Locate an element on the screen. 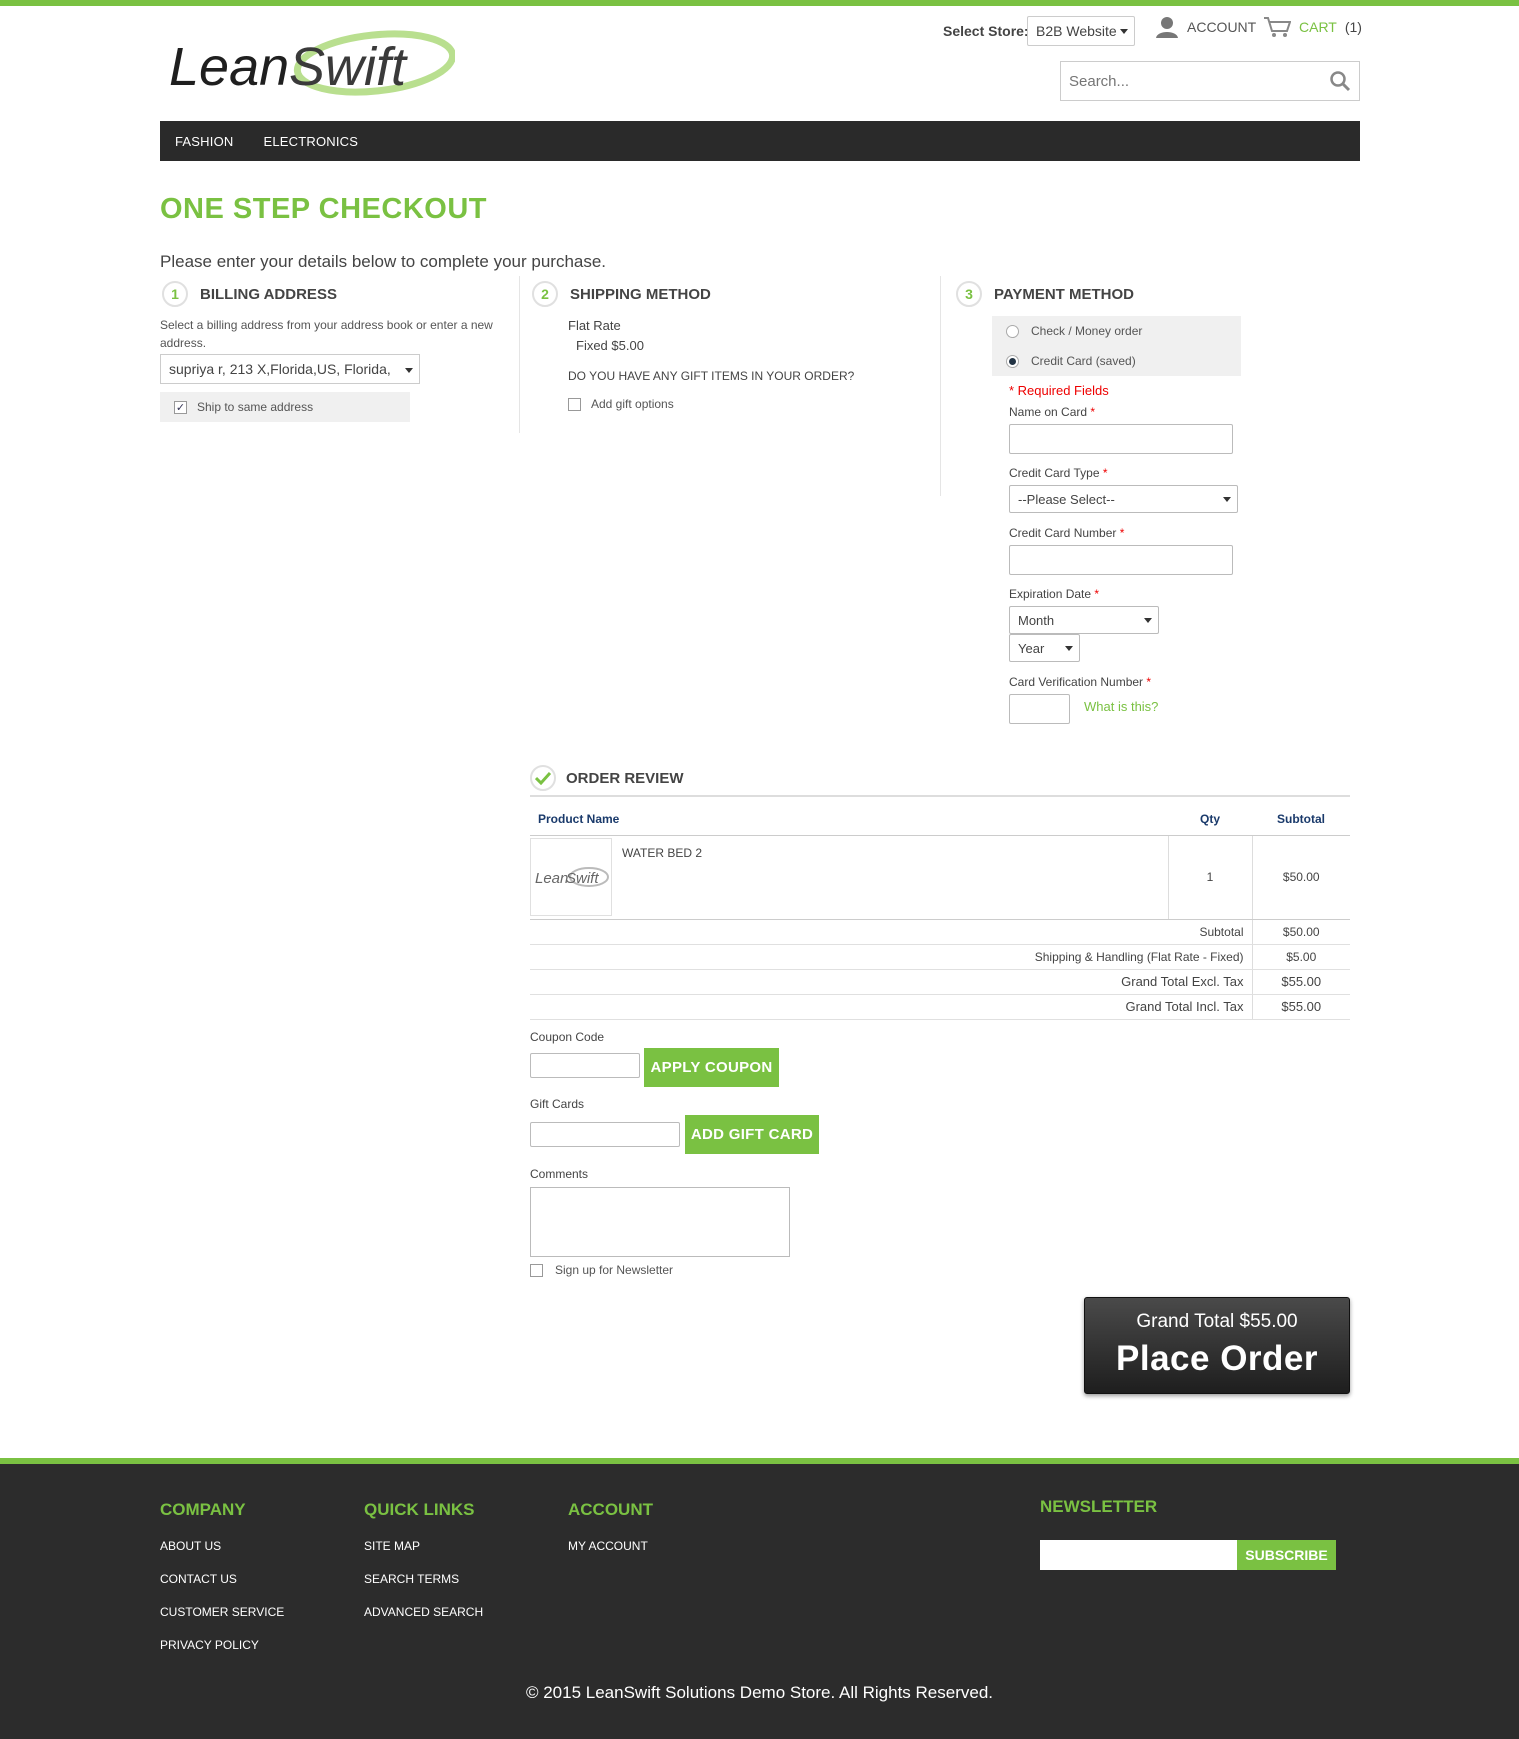  ship-same-address-option: ✓ Ship to same address is located at coordinates (285, 407).